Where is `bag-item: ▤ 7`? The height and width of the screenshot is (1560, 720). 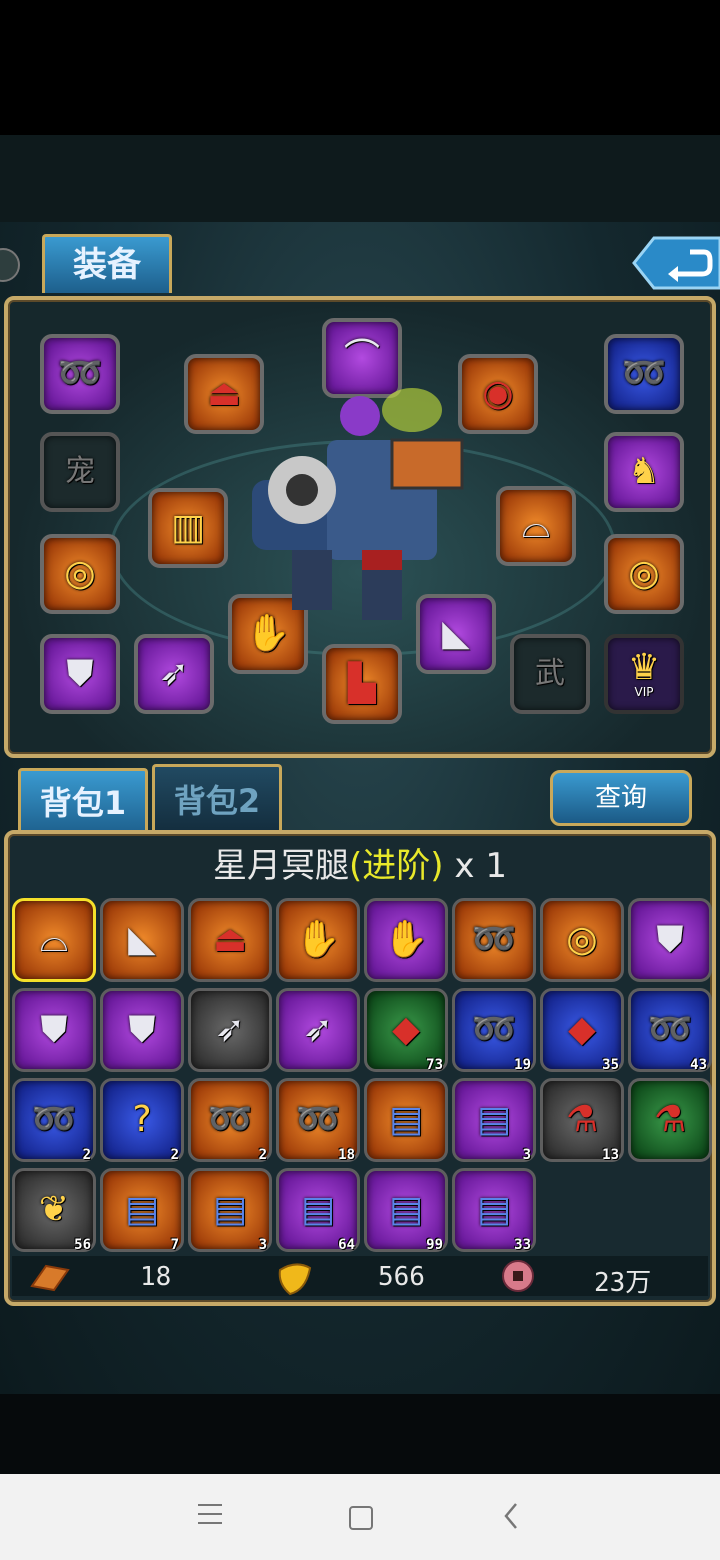
bag-item: ▤ 7 is located at coordinates (142, 1210).